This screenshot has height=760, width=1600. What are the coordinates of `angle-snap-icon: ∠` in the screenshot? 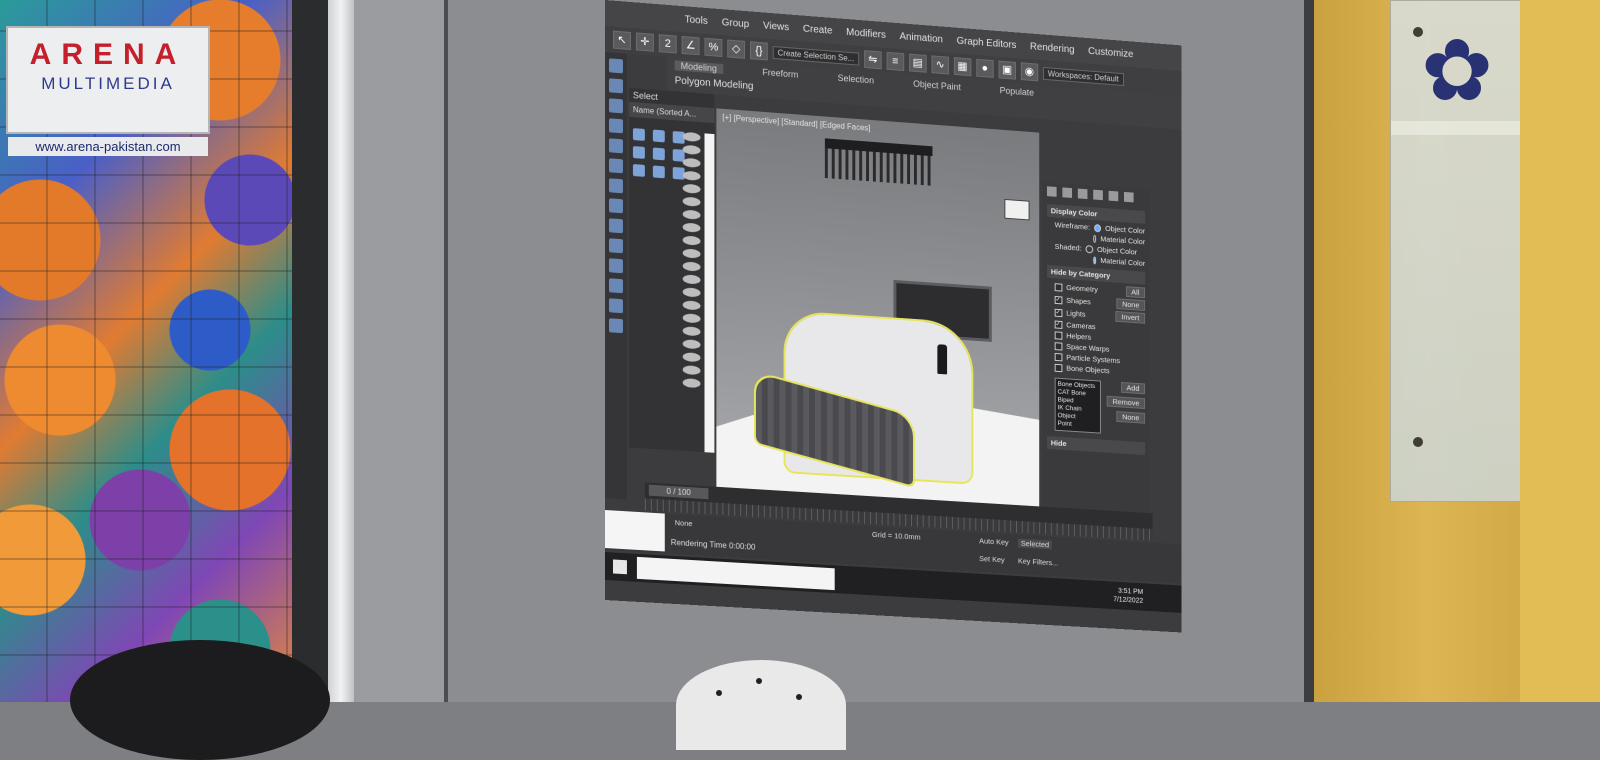 It's located at (690, 45).